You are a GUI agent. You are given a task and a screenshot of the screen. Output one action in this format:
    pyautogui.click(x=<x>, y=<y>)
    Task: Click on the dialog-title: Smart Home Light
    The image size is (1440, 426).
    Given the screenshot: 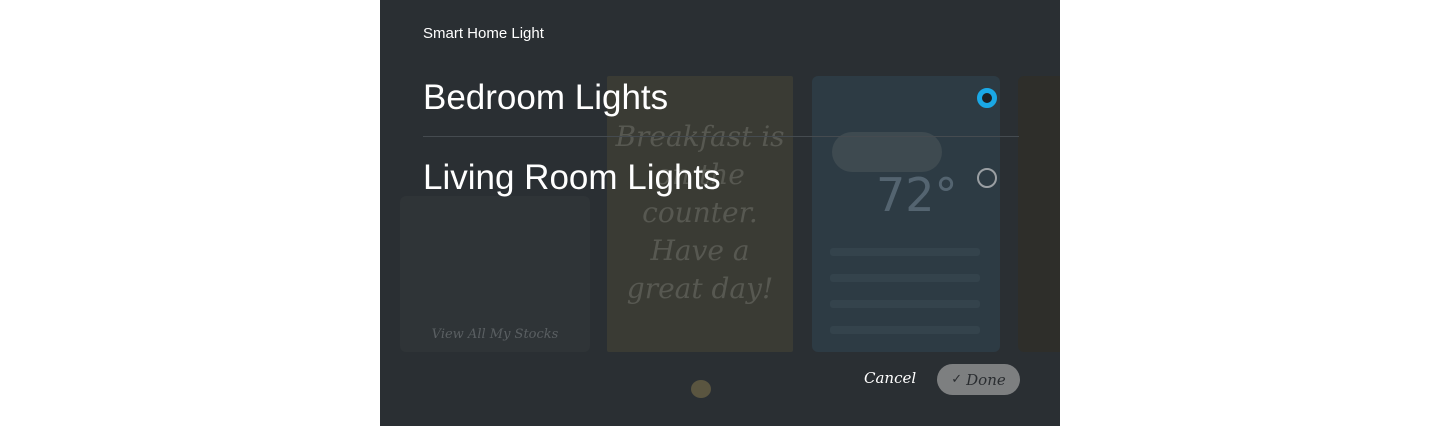 What is the action you would take?
    pyautogui.click(x=483, y=33)
    